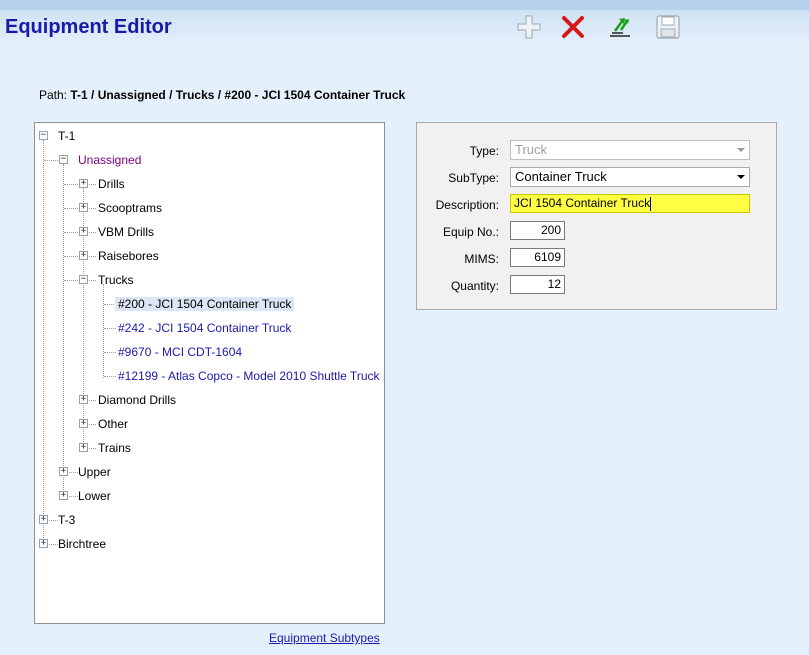 The width and height of the screenshot is (809, 655). I want to click on tree-node-label: Trucks, so click(116, 280).